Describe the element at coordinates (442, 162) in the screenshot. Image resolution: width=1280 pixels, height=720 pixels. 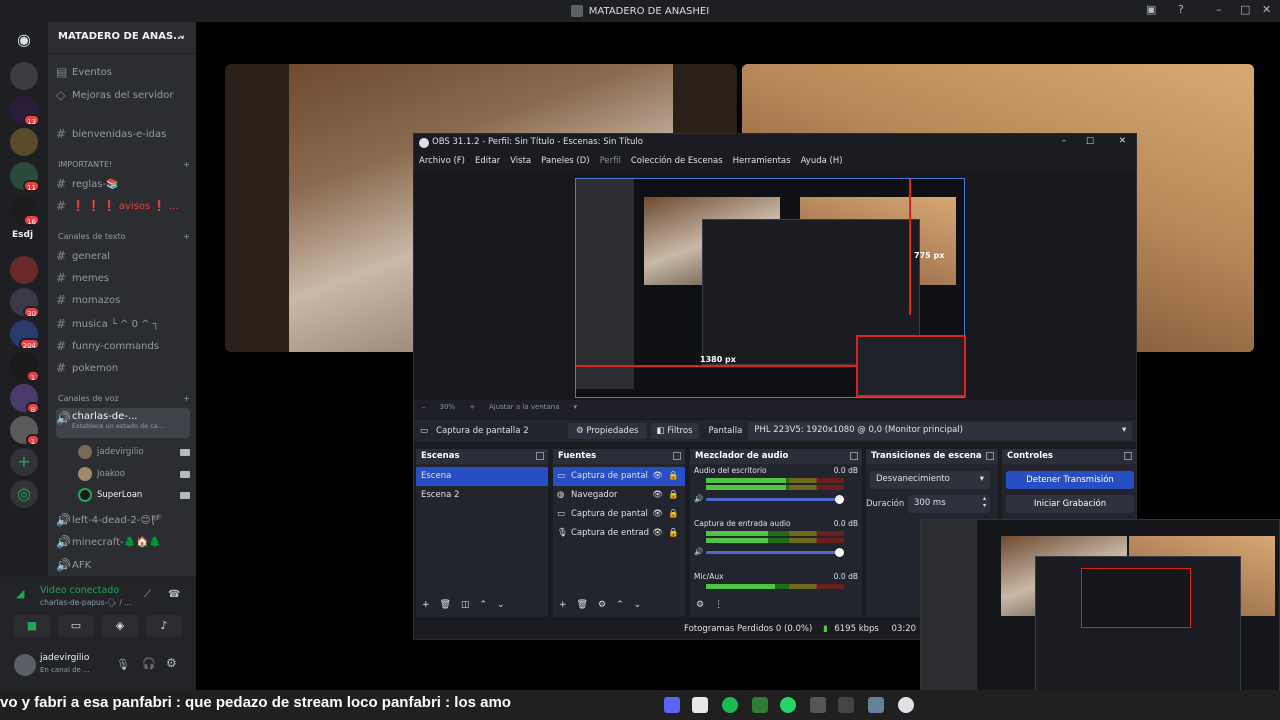
I see `menu-archivo: Archivo (F)` at that location.